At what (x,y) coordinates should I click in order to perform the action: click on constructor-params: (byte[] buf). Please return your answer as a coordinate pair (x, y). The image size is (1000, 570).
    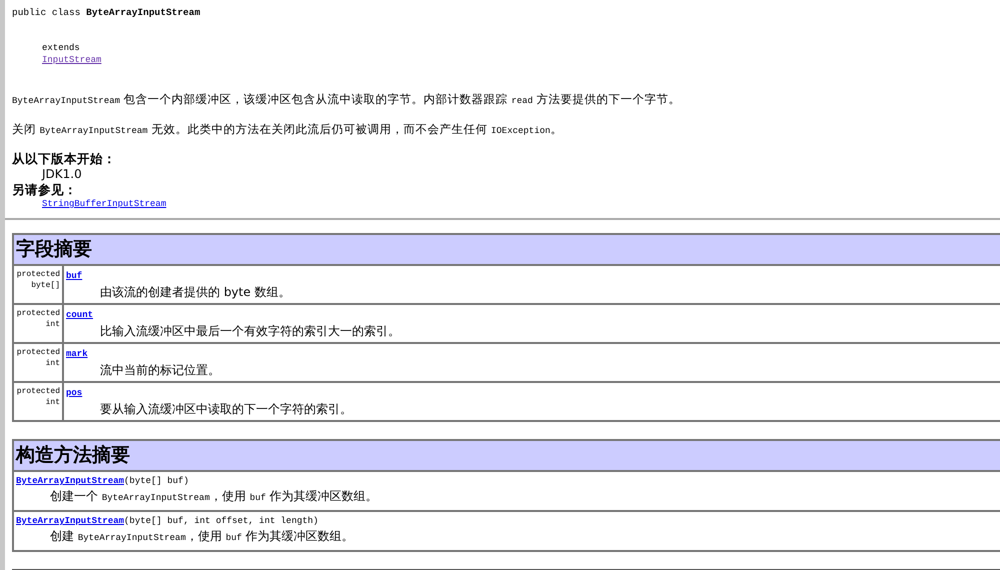
    Looking at the image, I should click on (156, 481).